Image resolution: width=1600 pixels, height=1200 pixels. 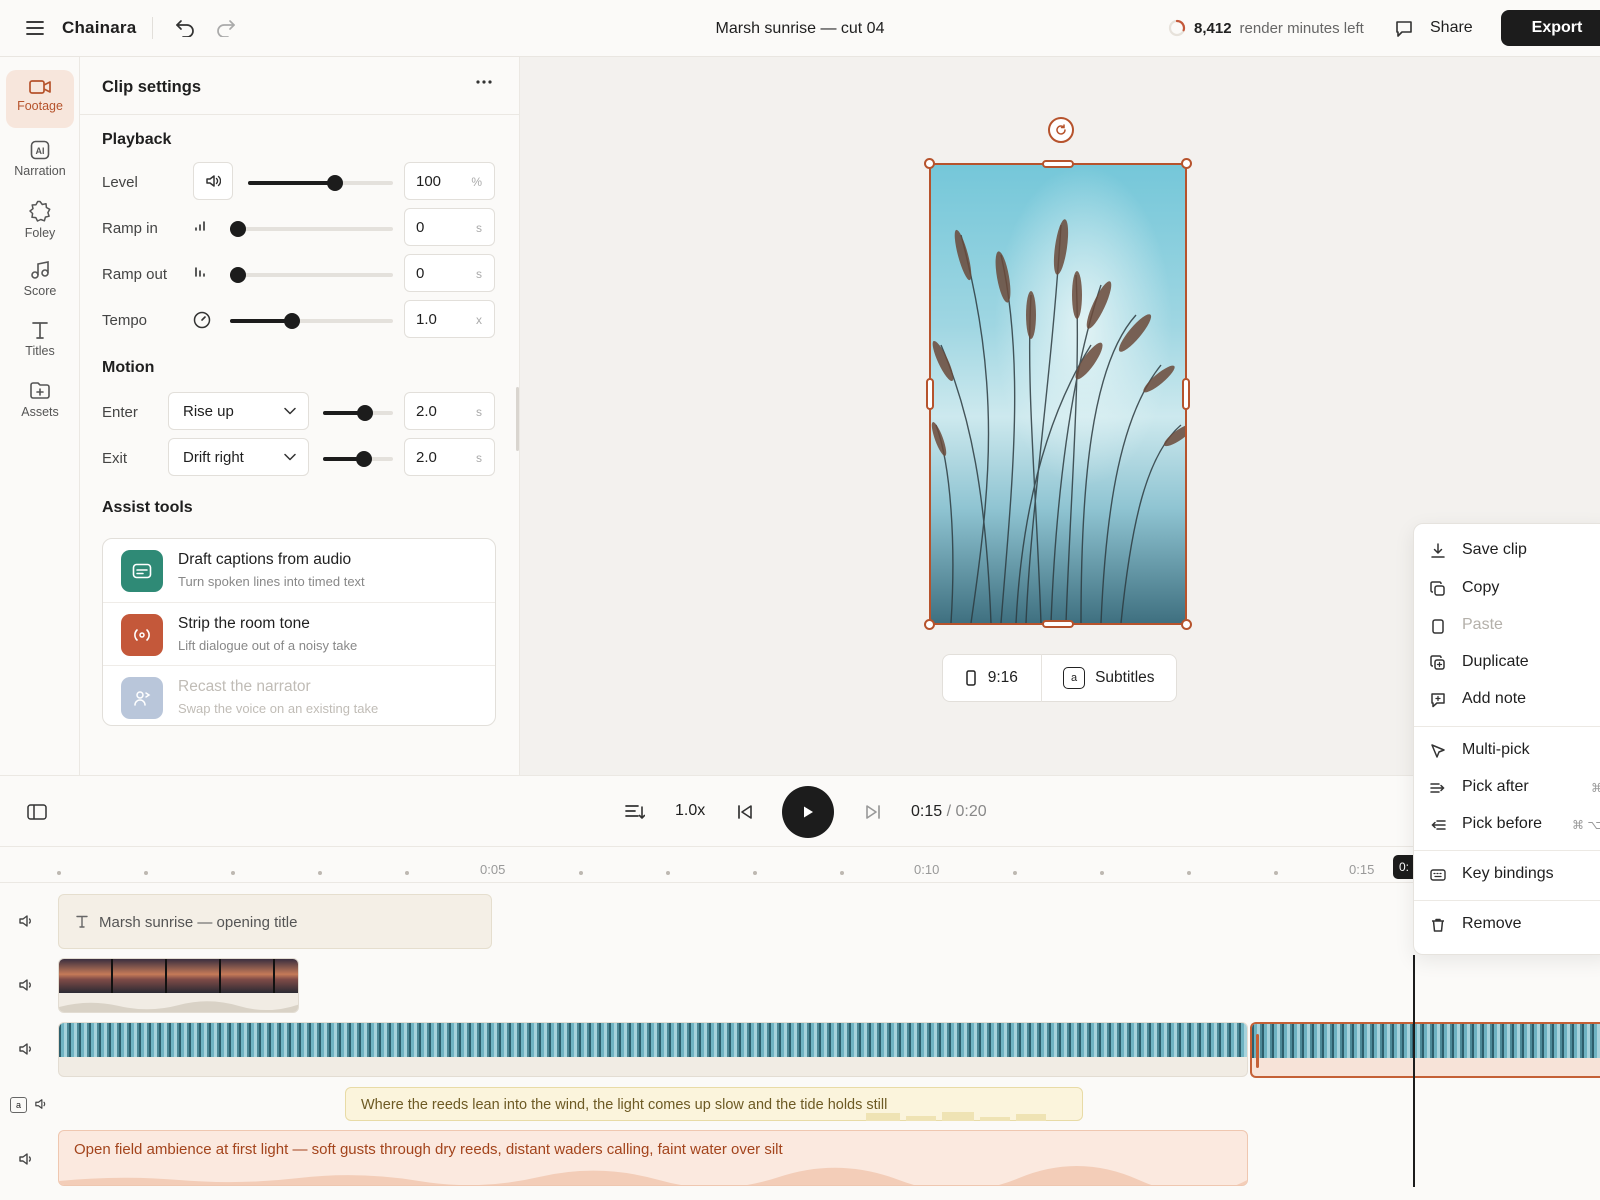 I want to click on ramp-in-slider, so click(x=311, y=229).